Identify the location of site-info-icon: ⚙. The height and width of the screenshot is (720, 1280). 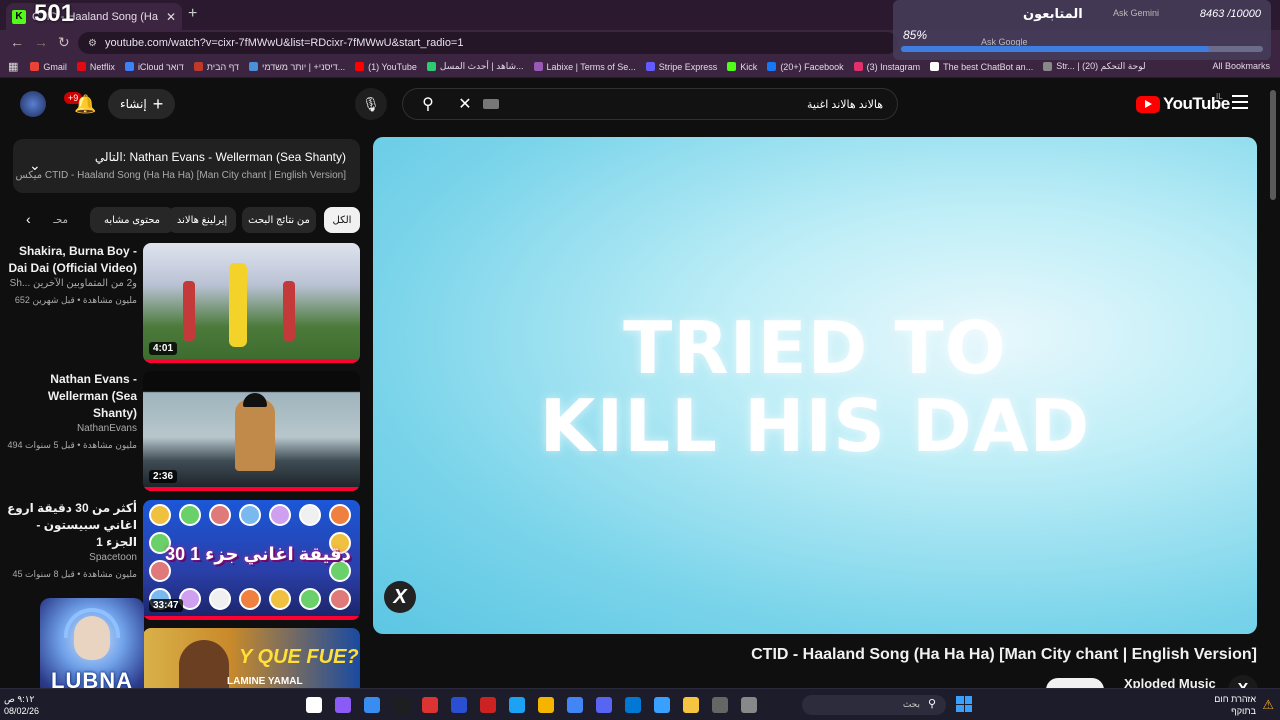
(92, 43).